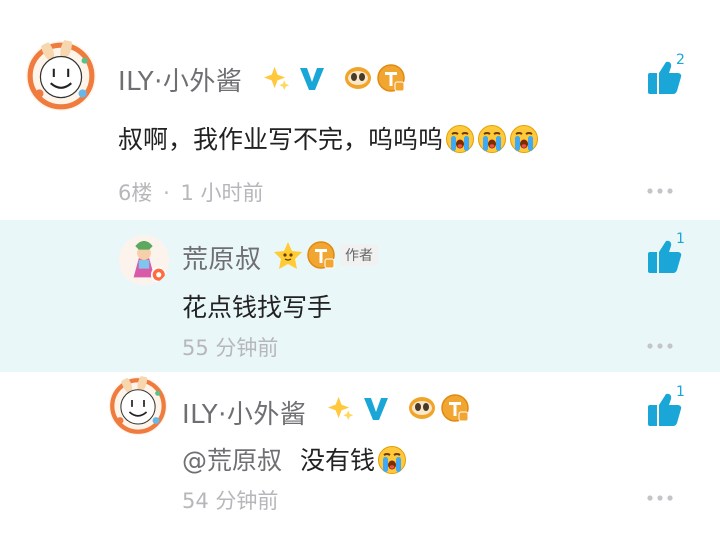  What do you see at coordinates (288, 255) in the screenshot?
I see `star-face-icon` at bounding box center [288, 255].